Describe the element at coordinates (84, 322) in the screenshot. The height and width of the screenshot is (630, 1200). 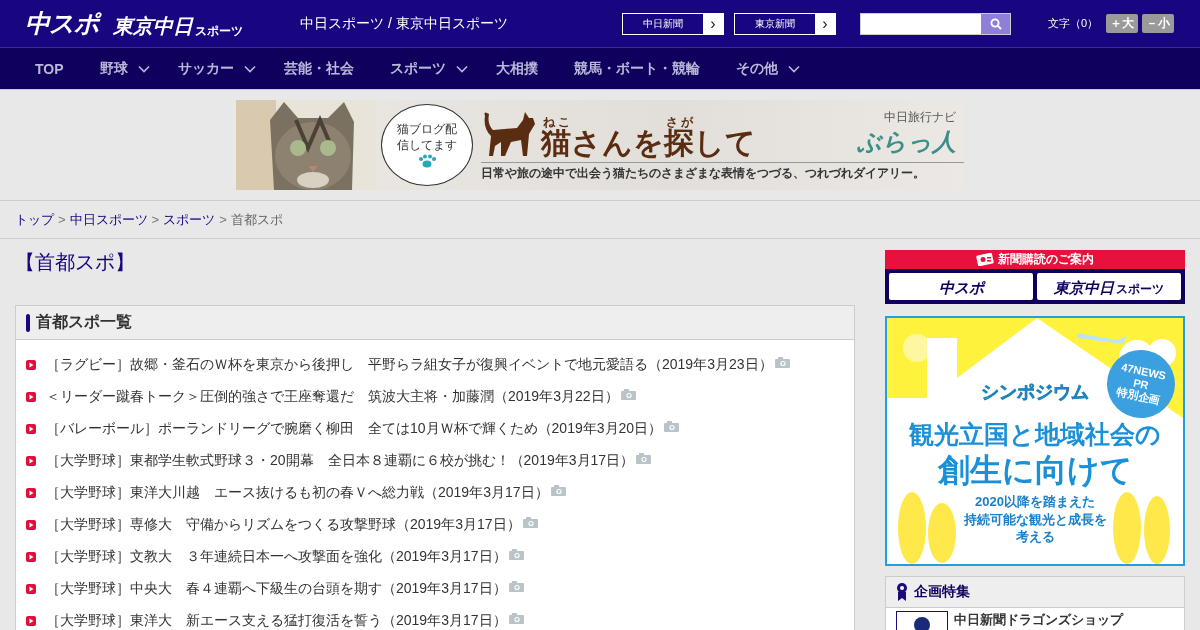
I see `panel-title: 首都スポ一覧` at that location.